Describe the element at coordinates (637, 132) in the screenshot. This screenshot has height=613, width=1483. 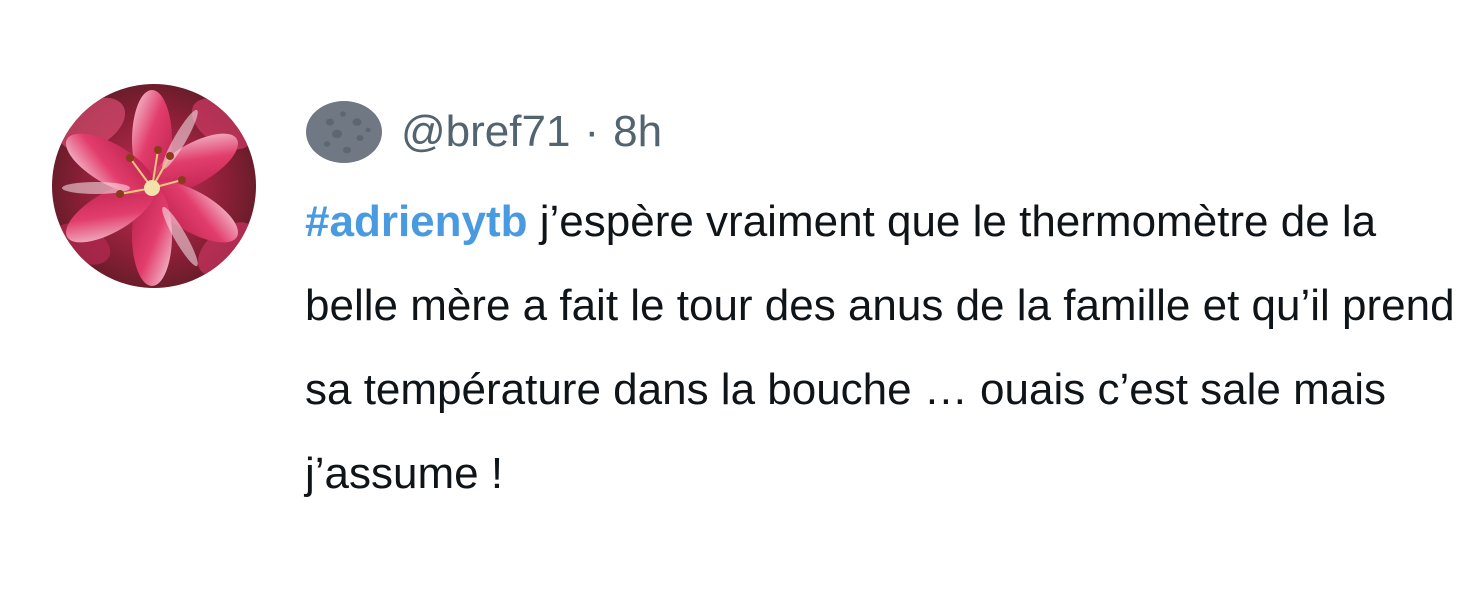
I see `tweet-timestamp: 8h` at that location.